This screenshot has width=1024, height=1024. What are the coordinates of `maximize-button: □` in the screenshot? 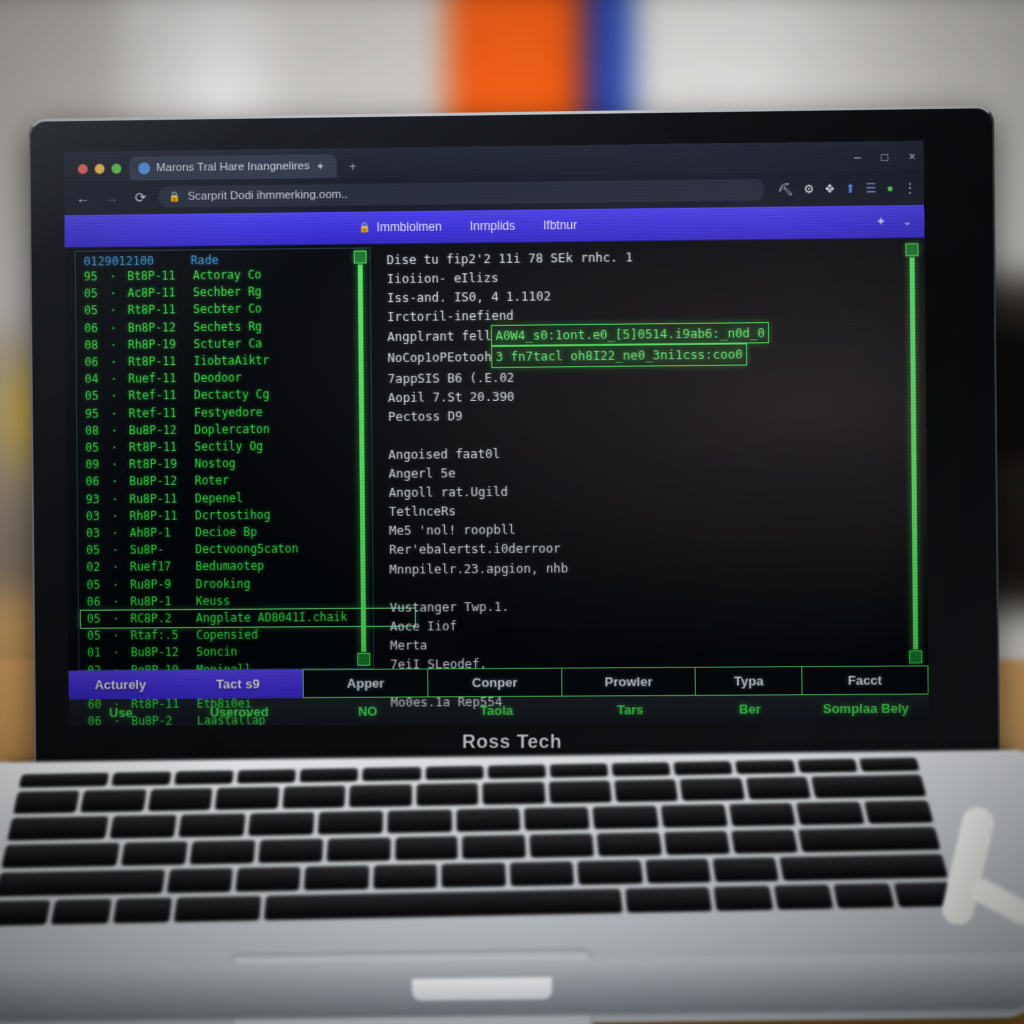 It's located at (884, 157).